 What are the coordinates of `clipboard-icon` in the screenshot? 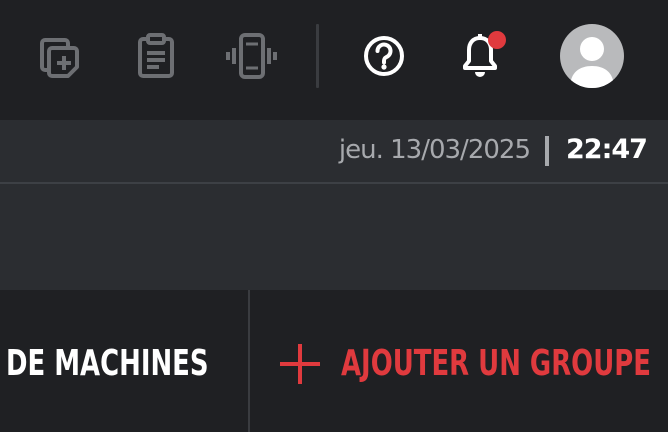 It's located at (156, 55).